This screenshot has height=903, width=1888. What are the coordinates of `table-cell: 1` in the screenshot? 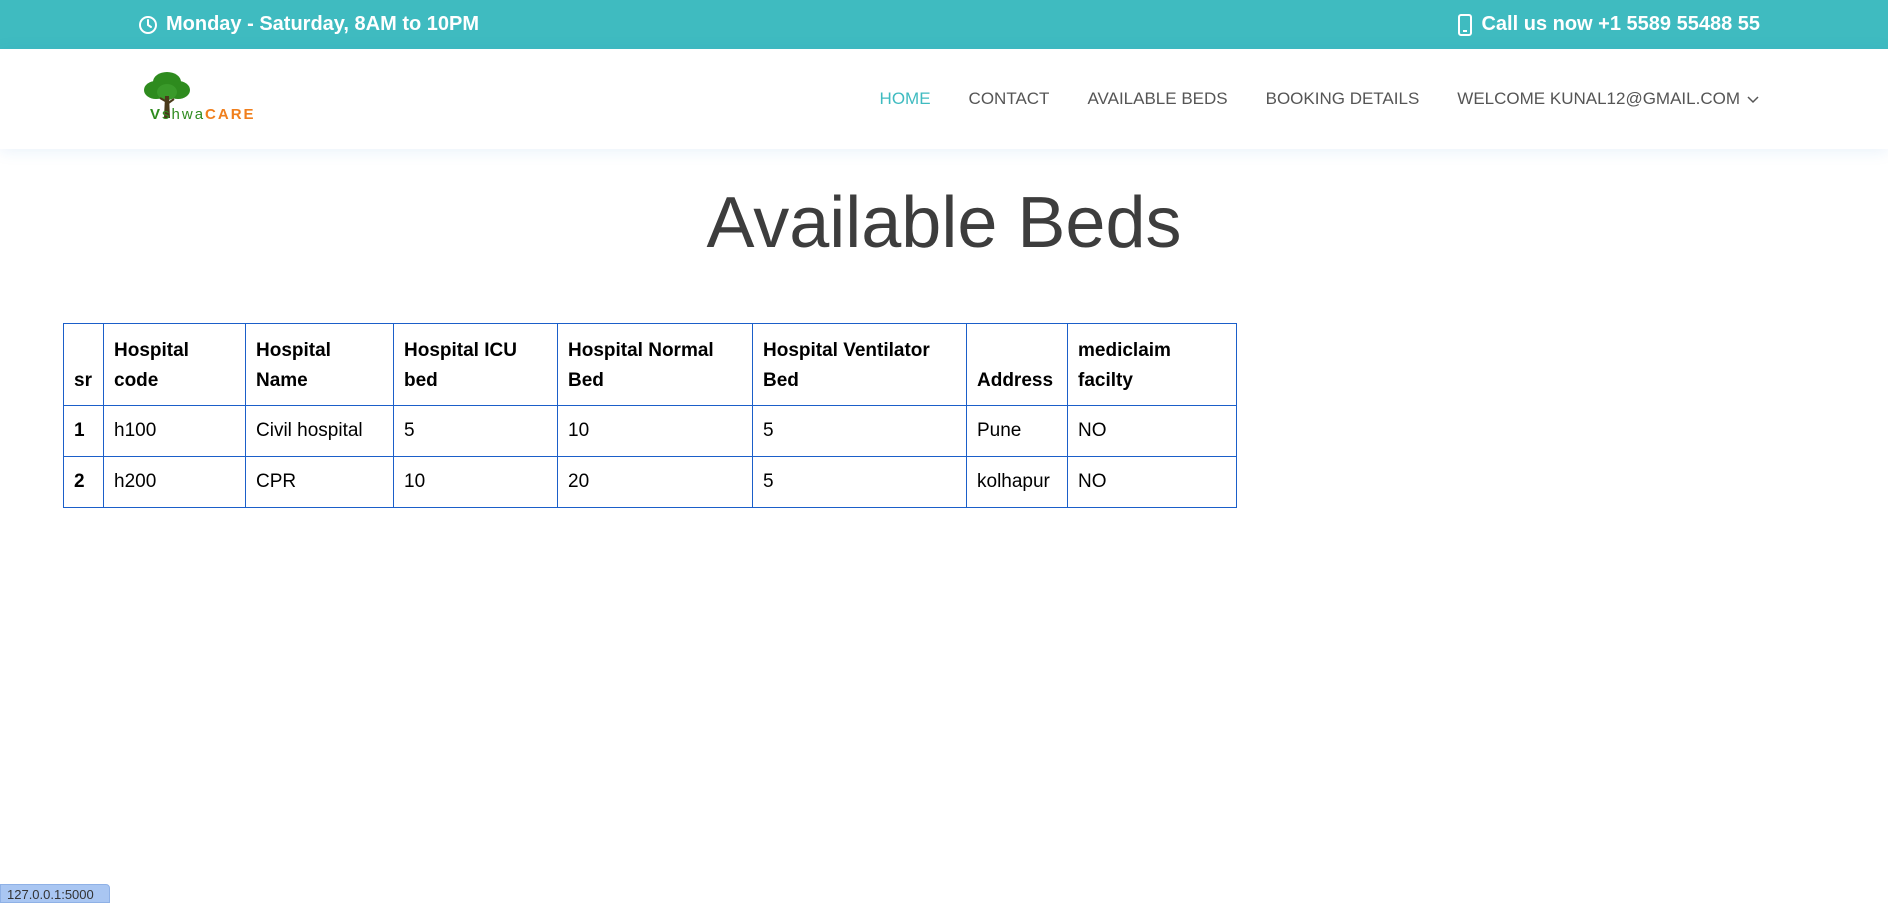 It's located at (83, 431).